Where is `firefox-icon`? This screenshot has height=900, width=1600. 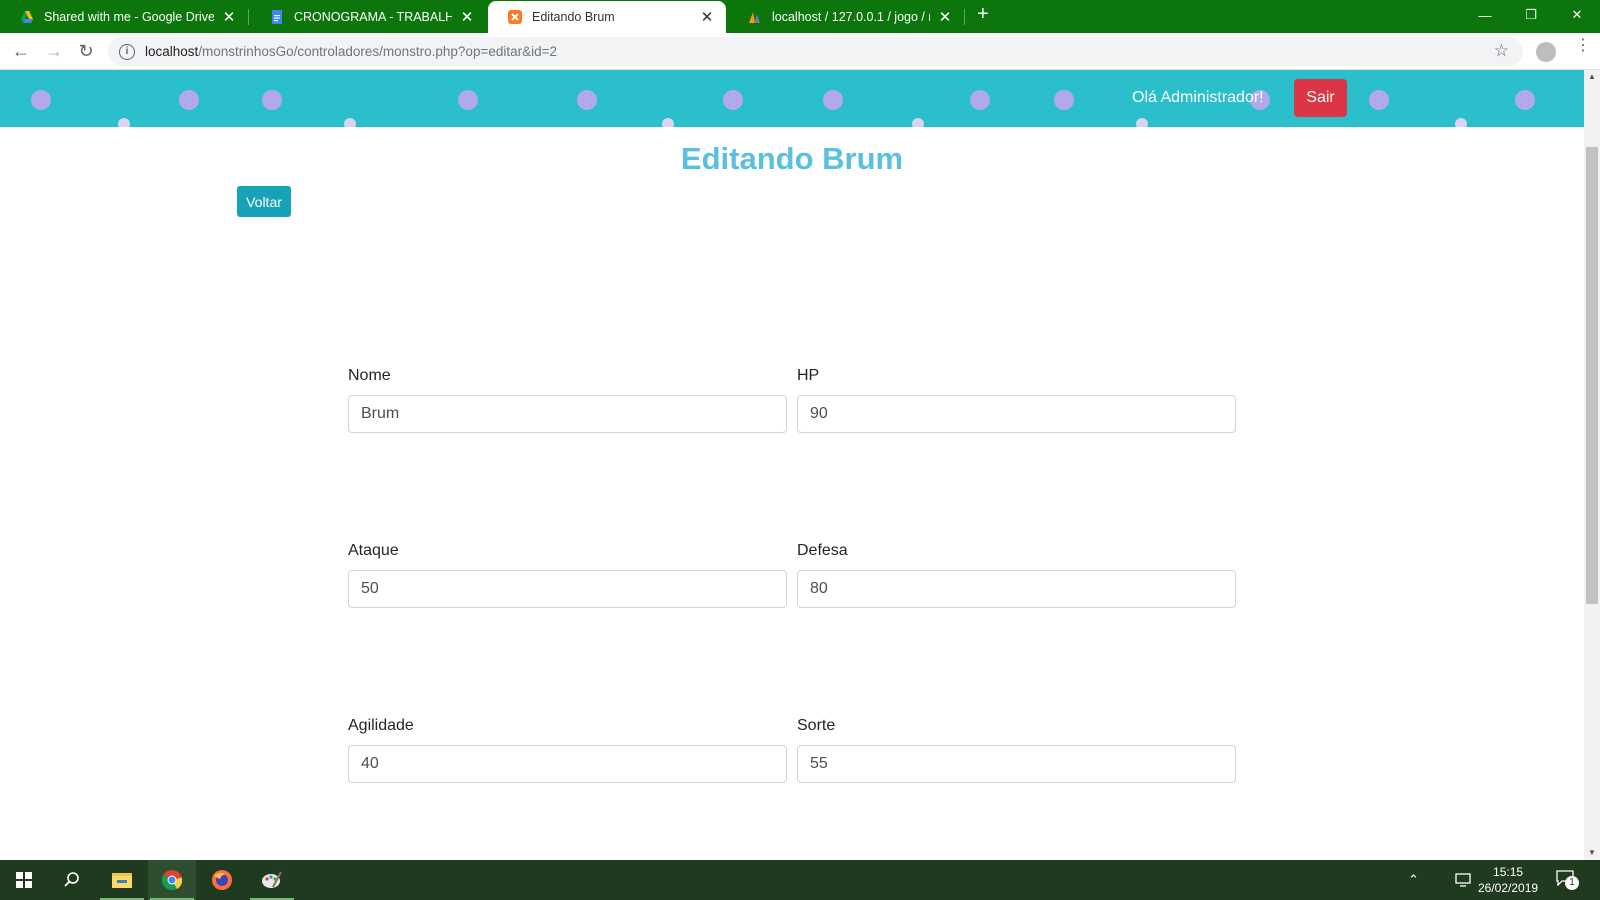 firefox-icon is located at coordinates (222, 880).